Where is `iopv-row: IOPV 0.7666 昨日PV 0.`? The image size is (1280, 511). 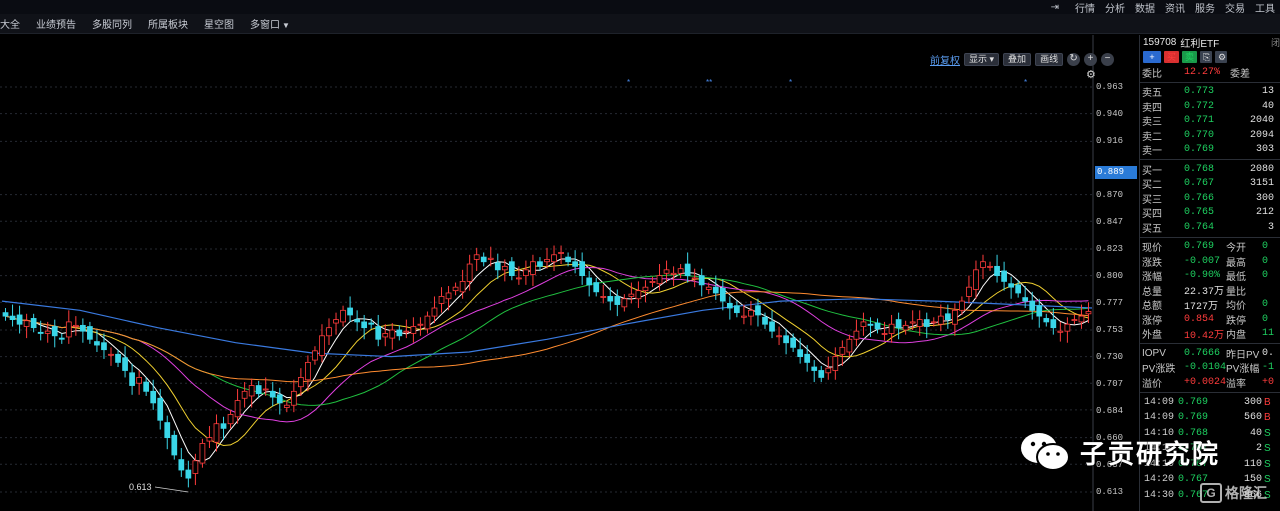
iopv-row: IOPV 0.7666 昨日PV 0. is located at coordinates (1210, 353).